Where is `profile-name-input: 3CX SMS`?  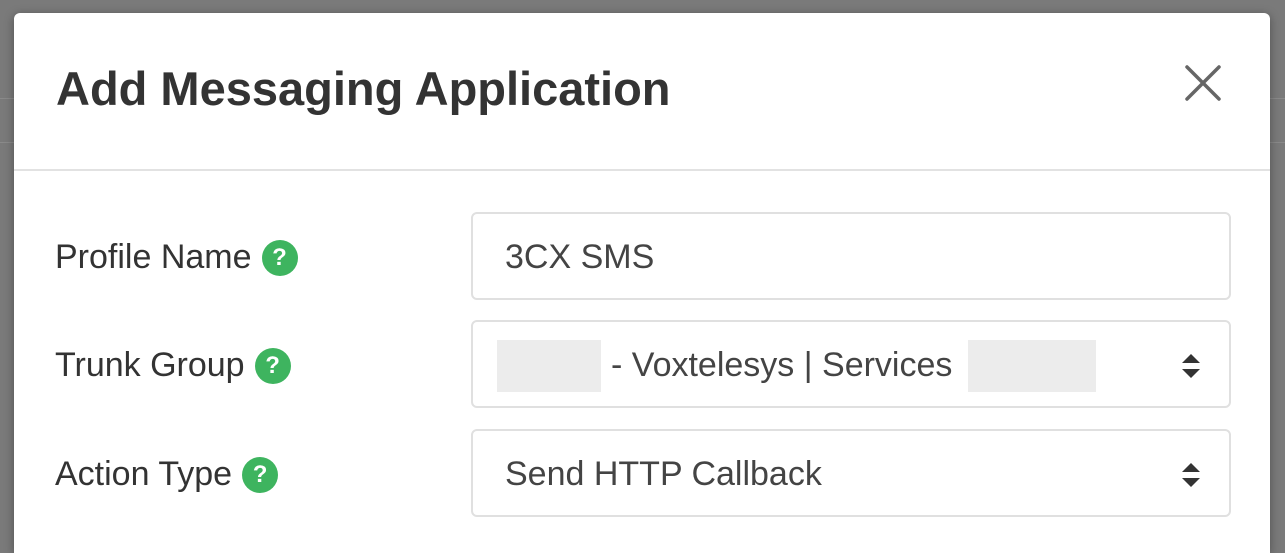
profile-name-input: 3CX SMS is located at coordinates (851, 256).